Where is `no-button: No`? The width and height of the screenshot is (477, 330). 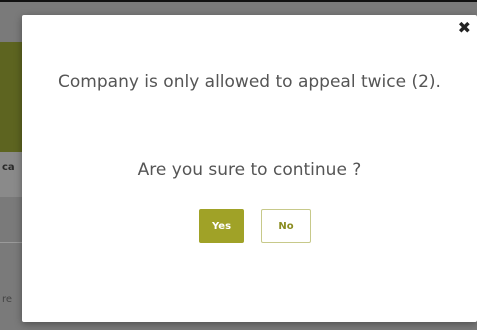 no-button: No is located at coordinates (286, 226).